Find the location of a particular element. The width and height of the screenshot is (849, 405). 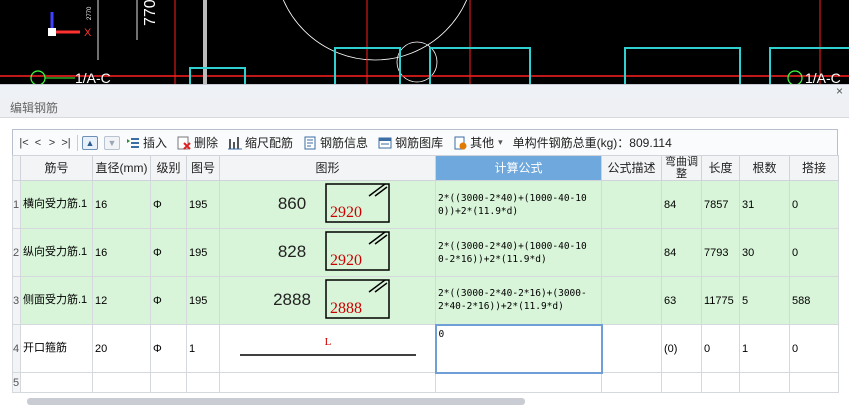

row-index: 3 is located at coordinates (16, 300).